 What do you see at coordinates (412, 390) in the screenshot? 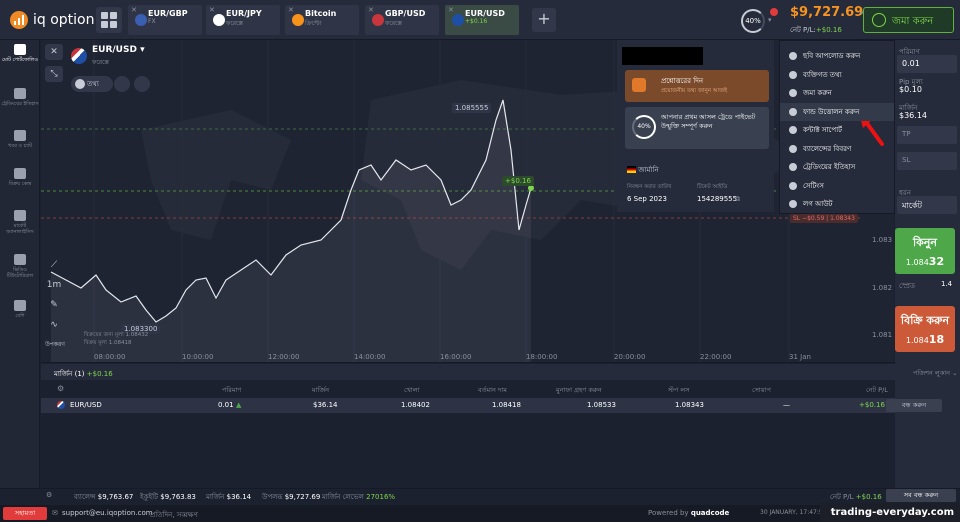
I see `column-header: খোলা` at bounding box center [412, 390].